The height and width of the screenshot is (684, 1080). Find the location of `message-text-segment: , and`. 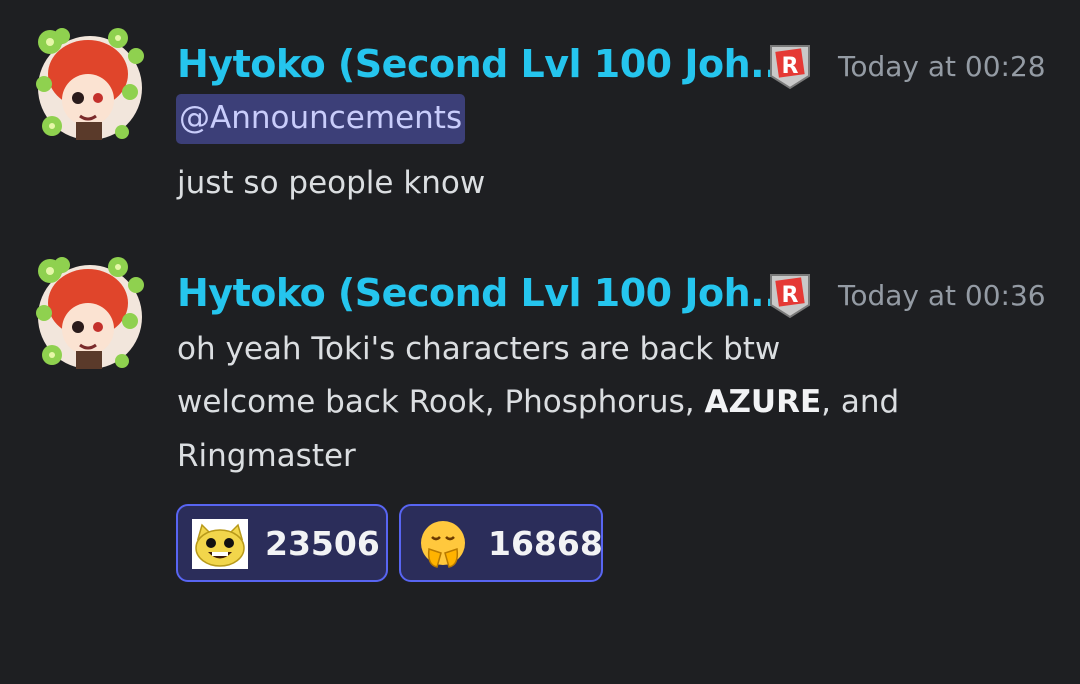

message-text-segment: , and is located at coordinates (860, 402).